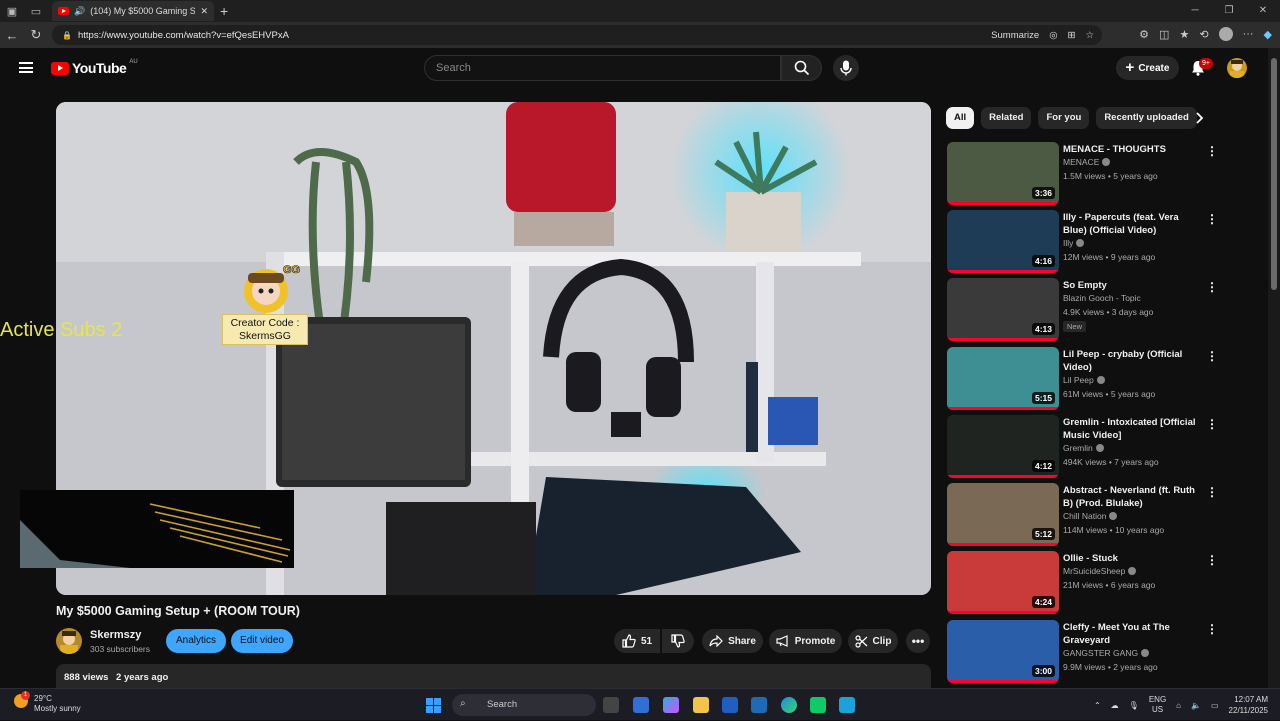 Image resolution: width=1280 pixels, height=721 pixels. What do you see at coordinates (818, 705) in the screenshot?
I see `app-icon-green` at bounding box center [818, 705].